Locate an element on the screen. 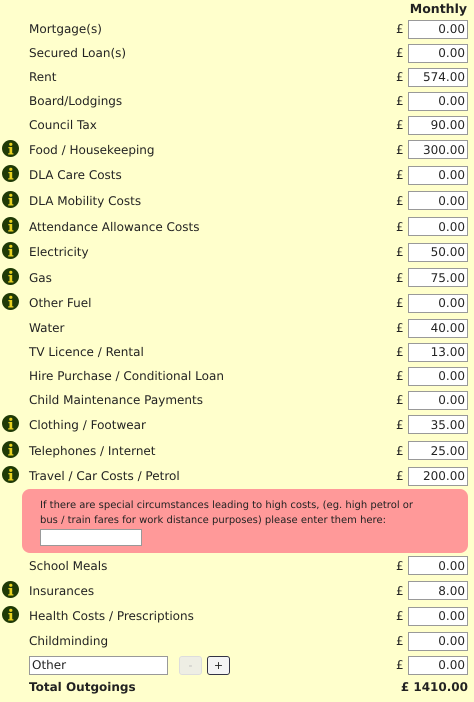 Image resolution: width=474 pixels, height=702 pixels. expense-label: DLA Care Costs is located at coordinates (76, 175).